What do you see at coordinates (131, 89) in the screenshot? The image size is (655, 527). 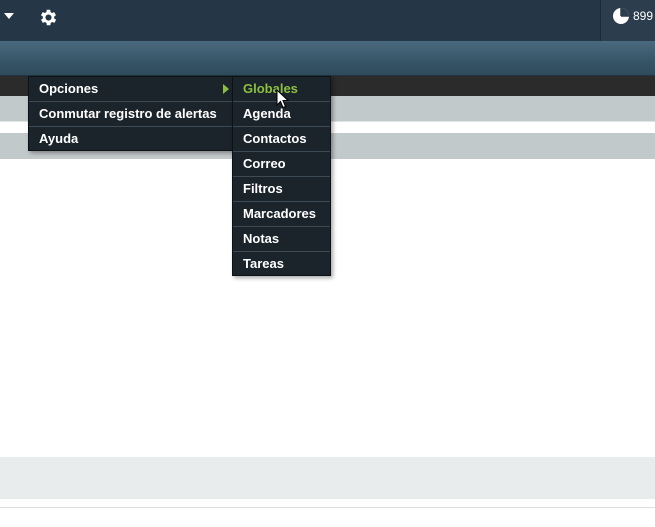 I see `menu-item-opciones: Opciones` at bounding box center [131, 89].